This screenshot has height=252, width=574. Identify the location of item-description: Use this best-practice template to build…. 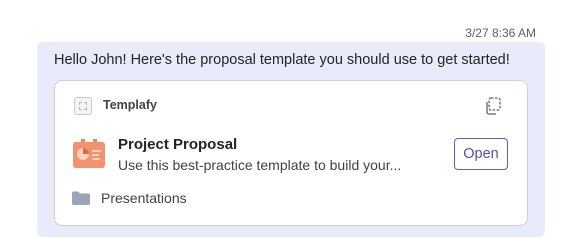
(260, 165).